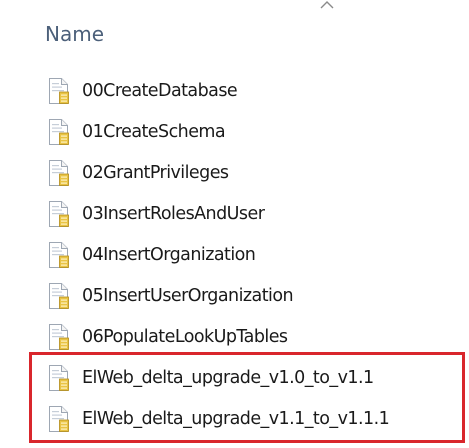 This screenshot has width=469, height=448. I want to click on file-name: 06PopulateLookUpTables, so click(185, 337).